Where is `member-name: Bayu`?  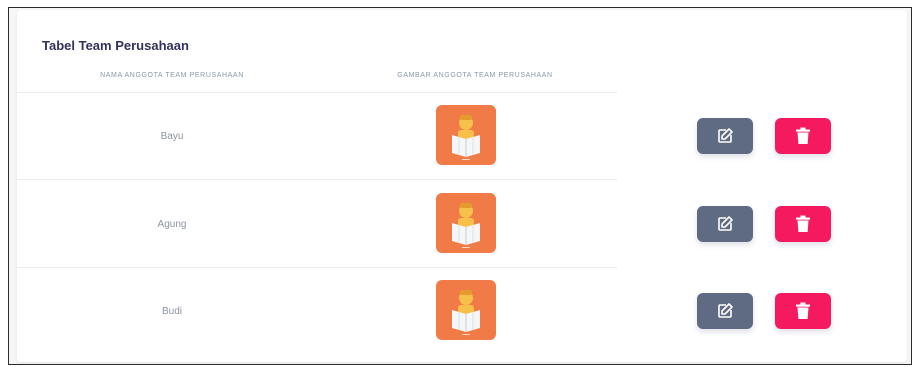 member-name: Bayu is located at coordinates (172, 136).